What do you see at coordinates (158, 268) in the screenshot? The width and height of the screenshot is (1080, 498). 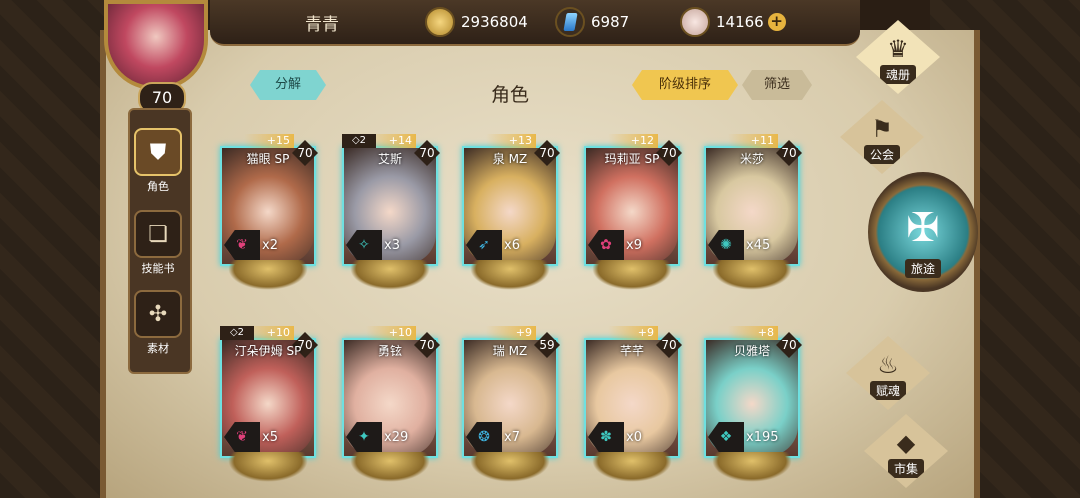 I see `tab-skillbook-label: 技能书` at bounding box center [158, 268].